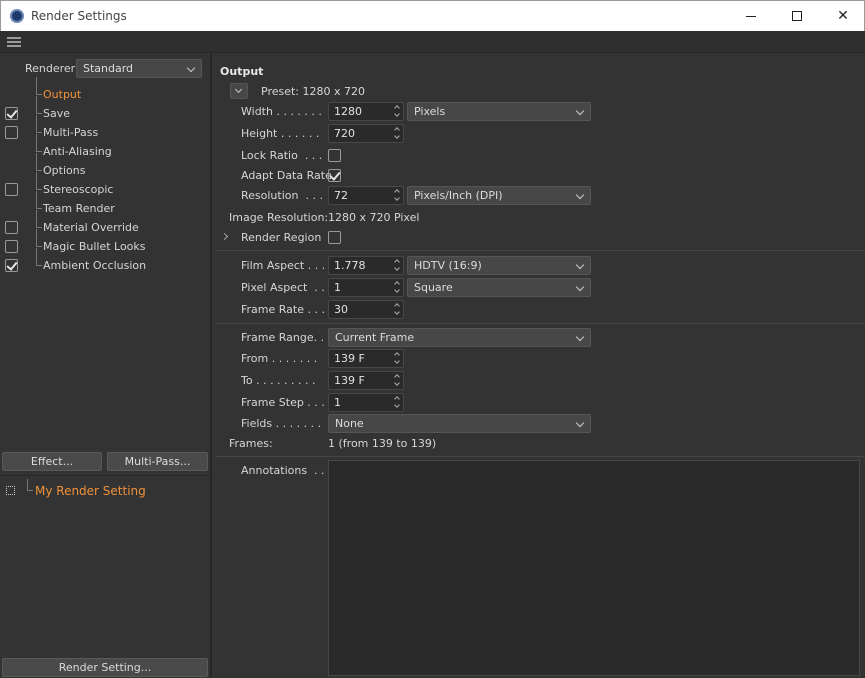 Image resolution: width=865 pixels, height=678 pixels. What do you see at coordinates (366, 380) in the screenshot?
I see `to-input: 139 F` at bounding box center [366, 380].